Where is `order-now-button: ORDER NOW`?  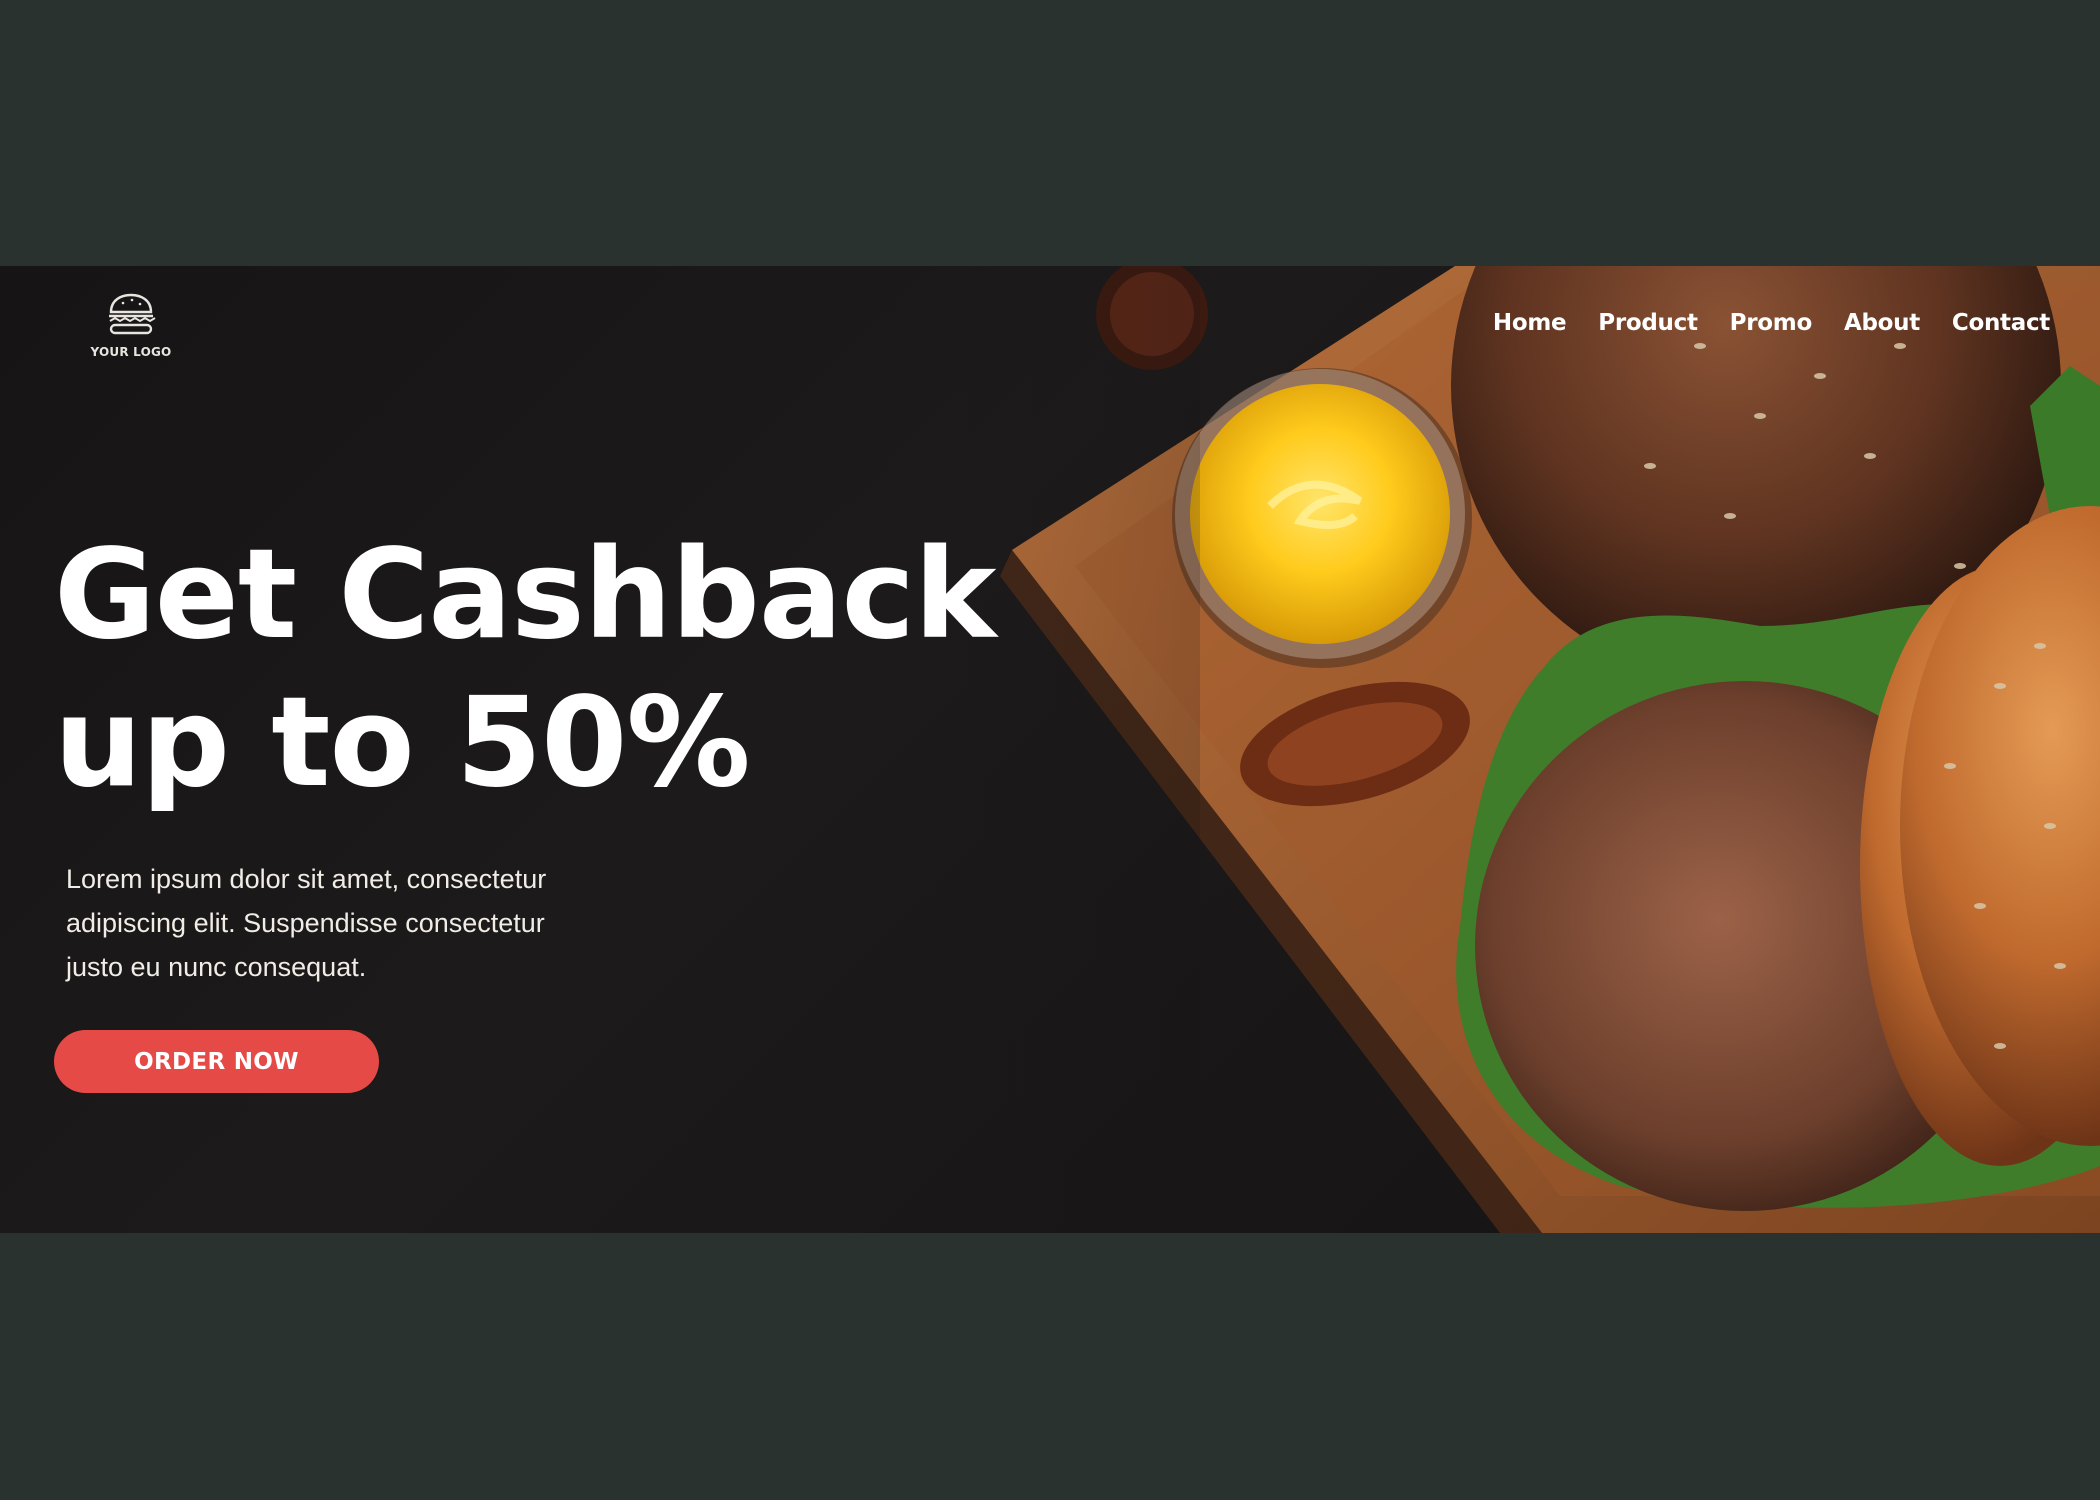
order-now-button: ORDER NOW is located at coordinates (216, 1061).